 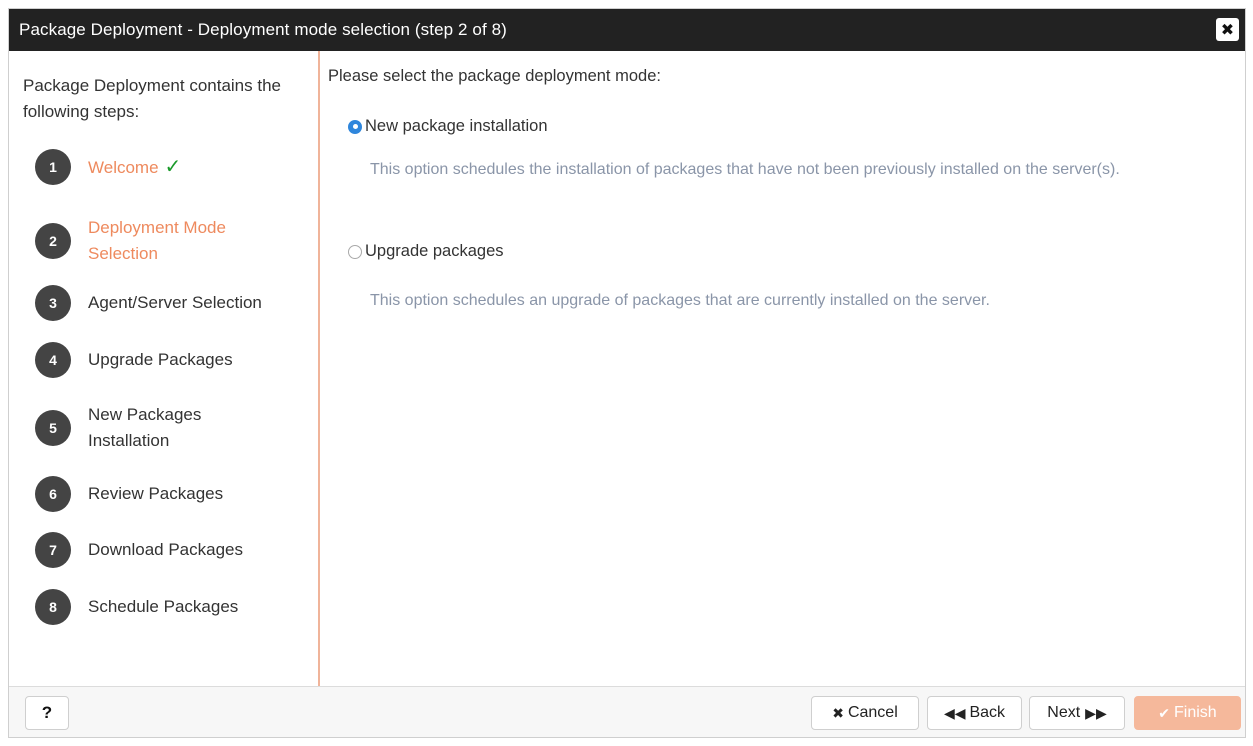 I want to click on step-download-packages: 7 Download Packages, so click(x=161, y=550).